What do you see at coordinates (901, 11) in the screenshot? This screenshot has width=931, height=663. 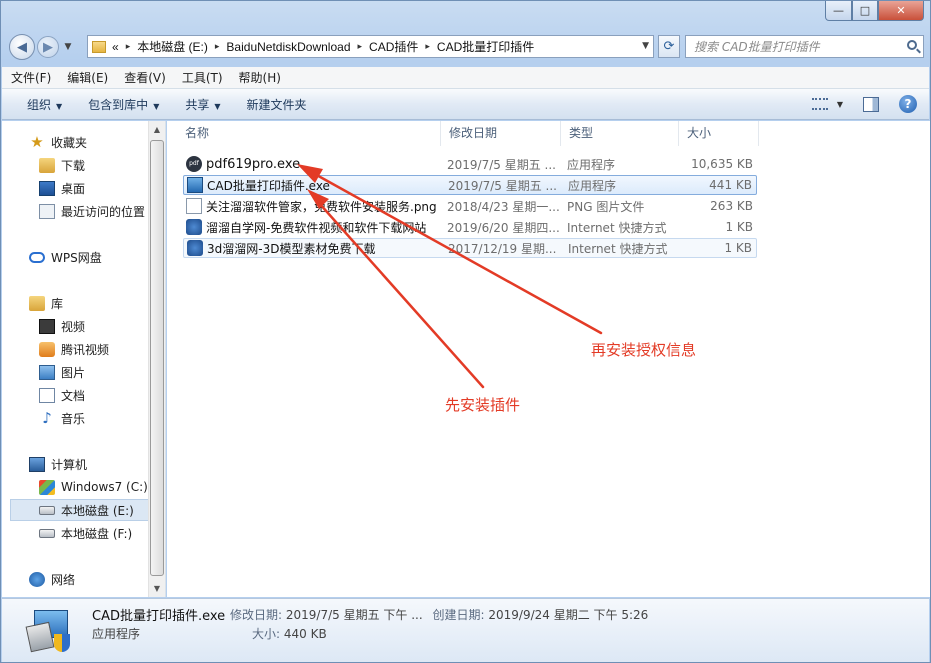 I see `close-icon: ✕` at bounding box center [901, 11].